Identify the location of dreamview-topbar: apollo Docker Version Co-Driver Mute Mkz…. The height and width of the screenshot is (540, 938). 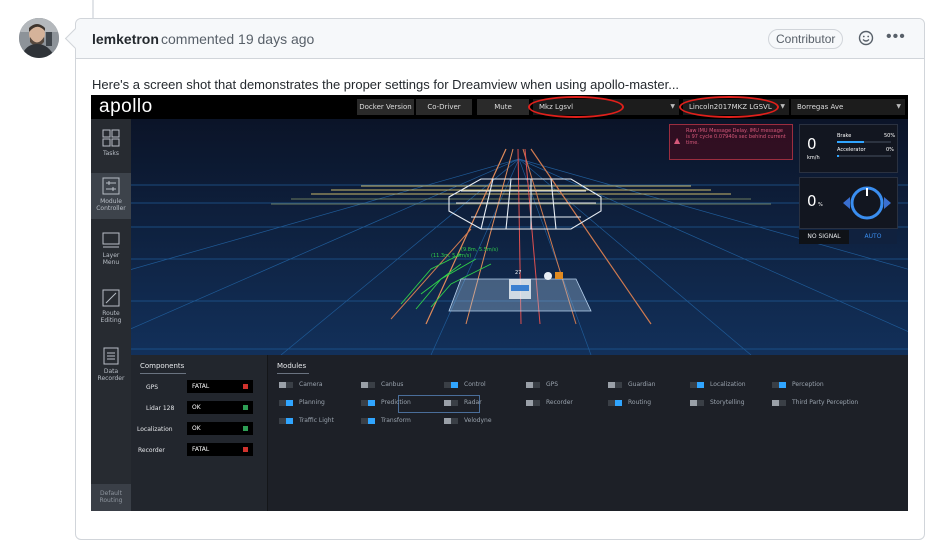
(499, 107).